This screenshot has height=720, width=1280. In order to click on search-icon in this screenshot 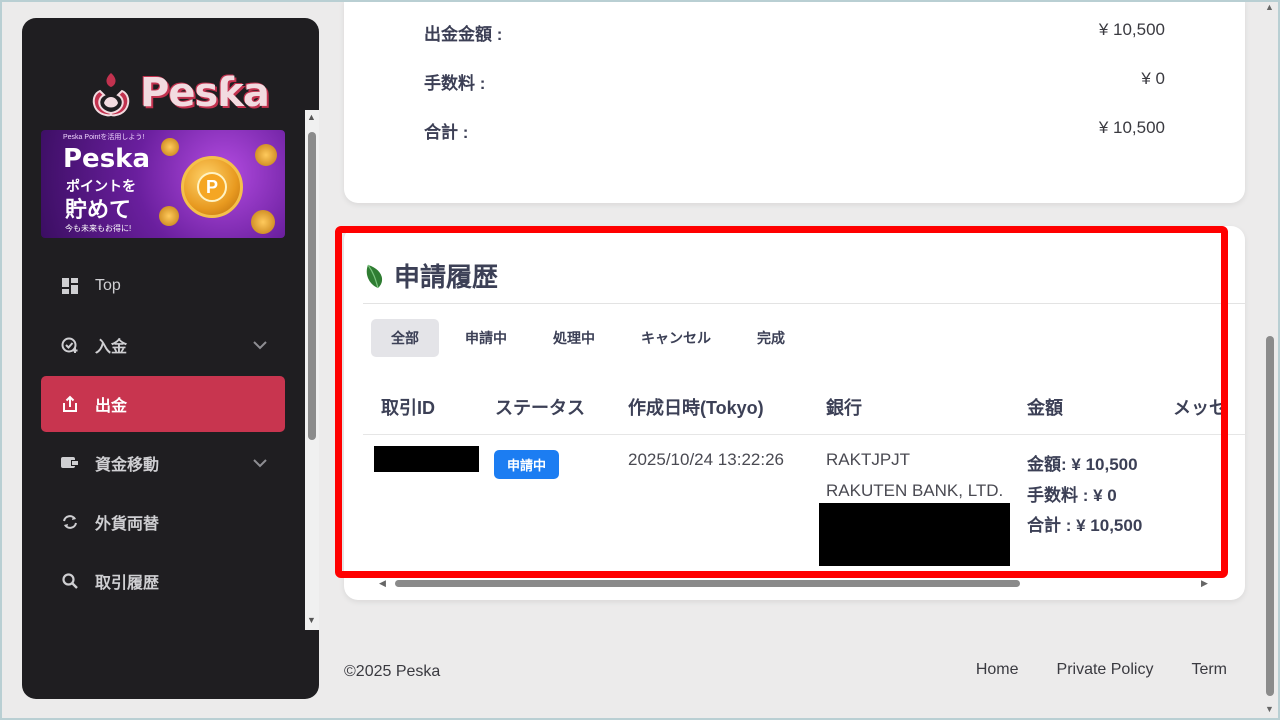, I will do `click(70, 581)`.